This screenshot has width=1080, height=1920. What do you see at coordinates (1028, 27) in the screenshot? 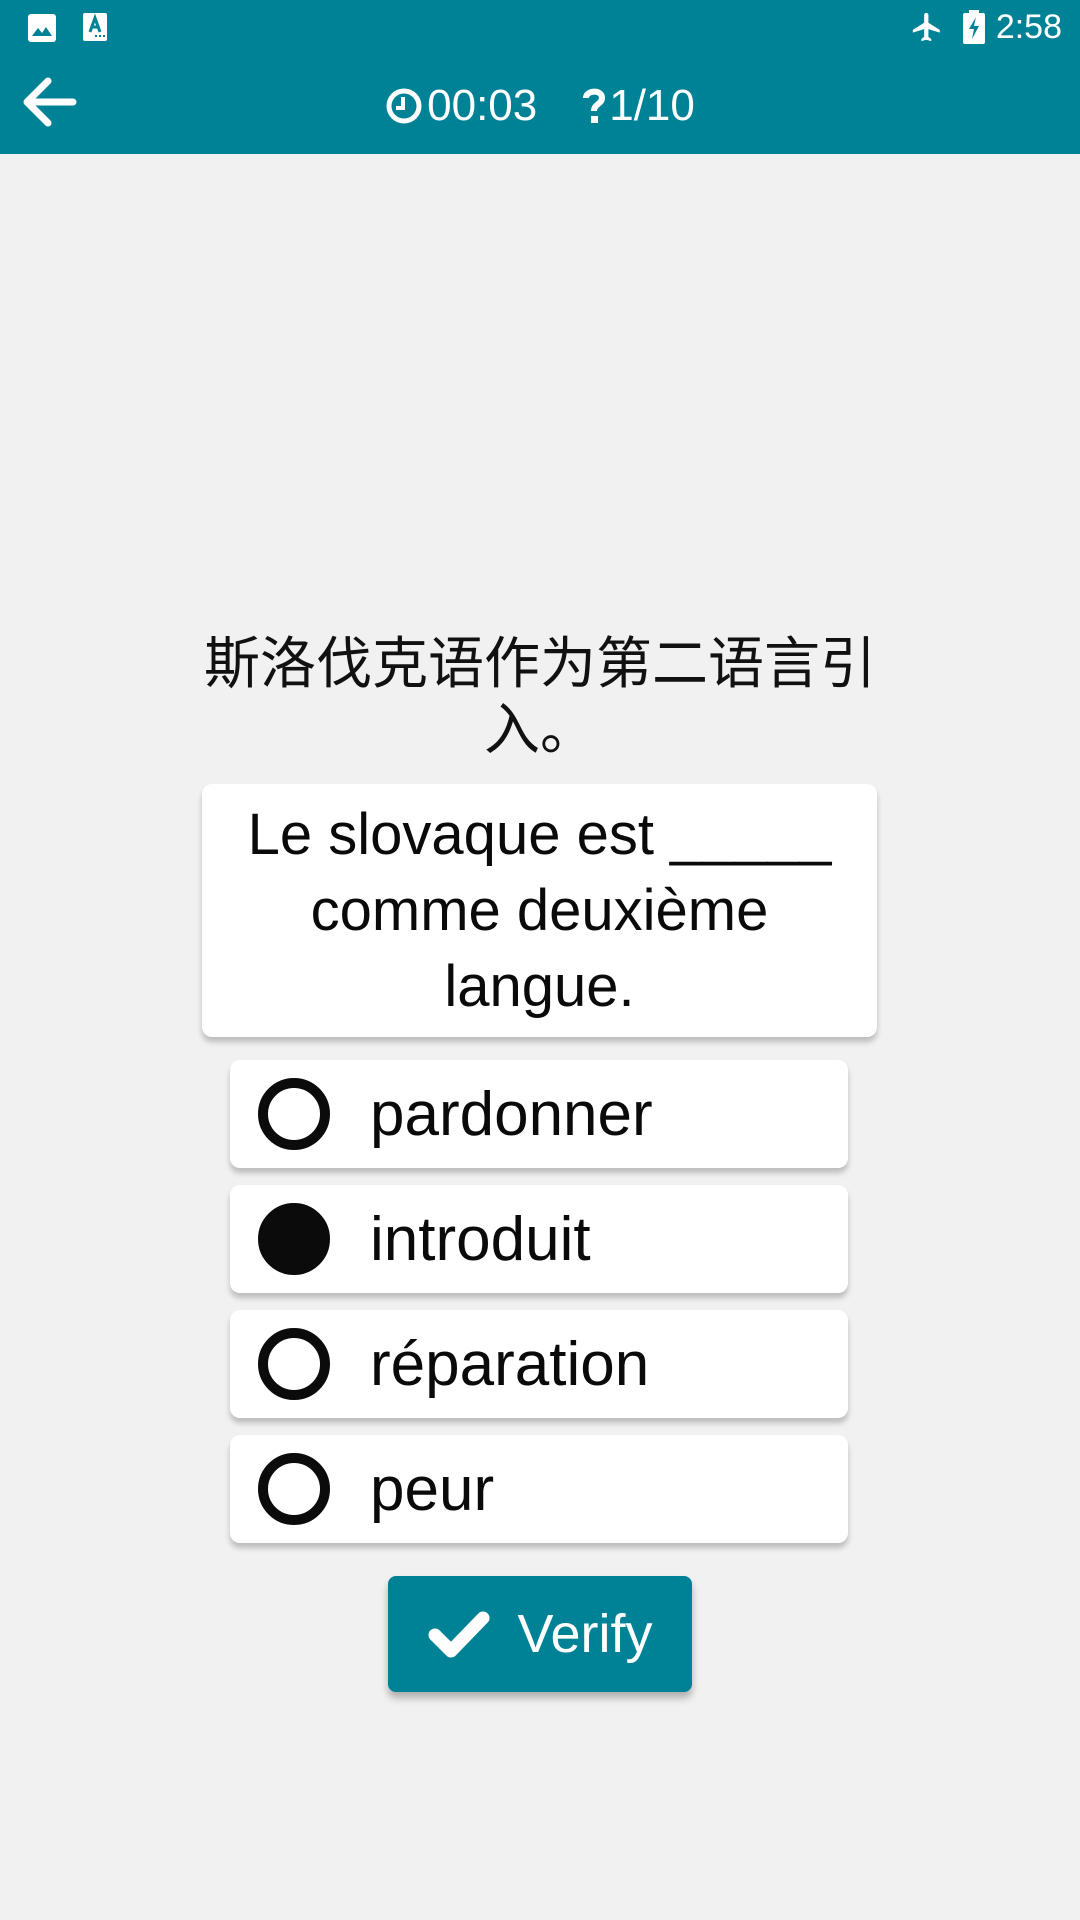
I see `status-time: 2:58` at bounding box center [1028, 27].